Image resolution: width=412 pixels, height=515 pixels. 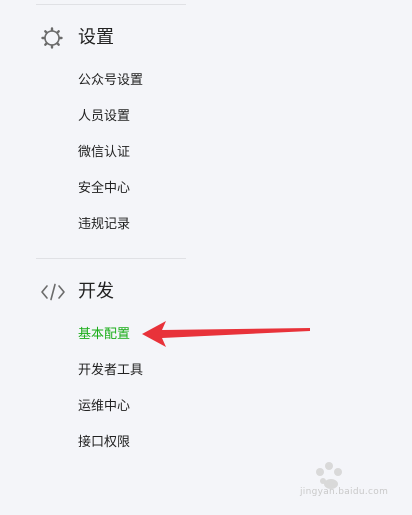 I want to click on menu-item-security-center: 安全中心, so click(x=104, y=189).